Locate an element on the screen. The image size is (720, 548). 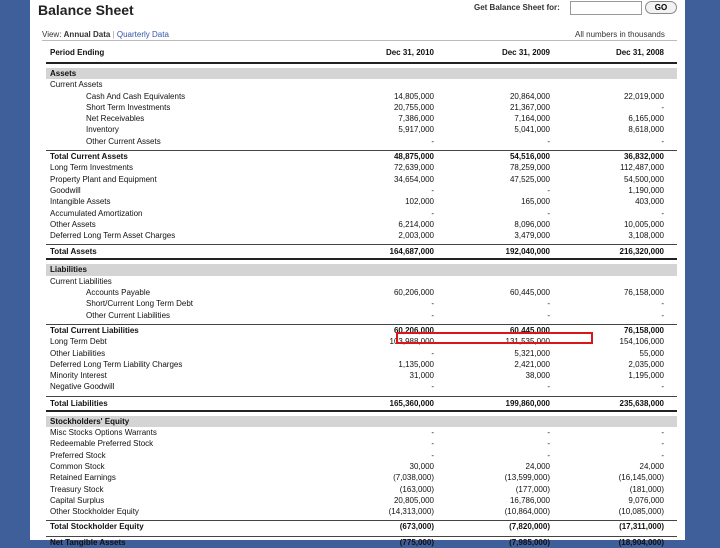
row-goodwill: Goodwill - - 1,190,000 is located at coordinates (361, 190).